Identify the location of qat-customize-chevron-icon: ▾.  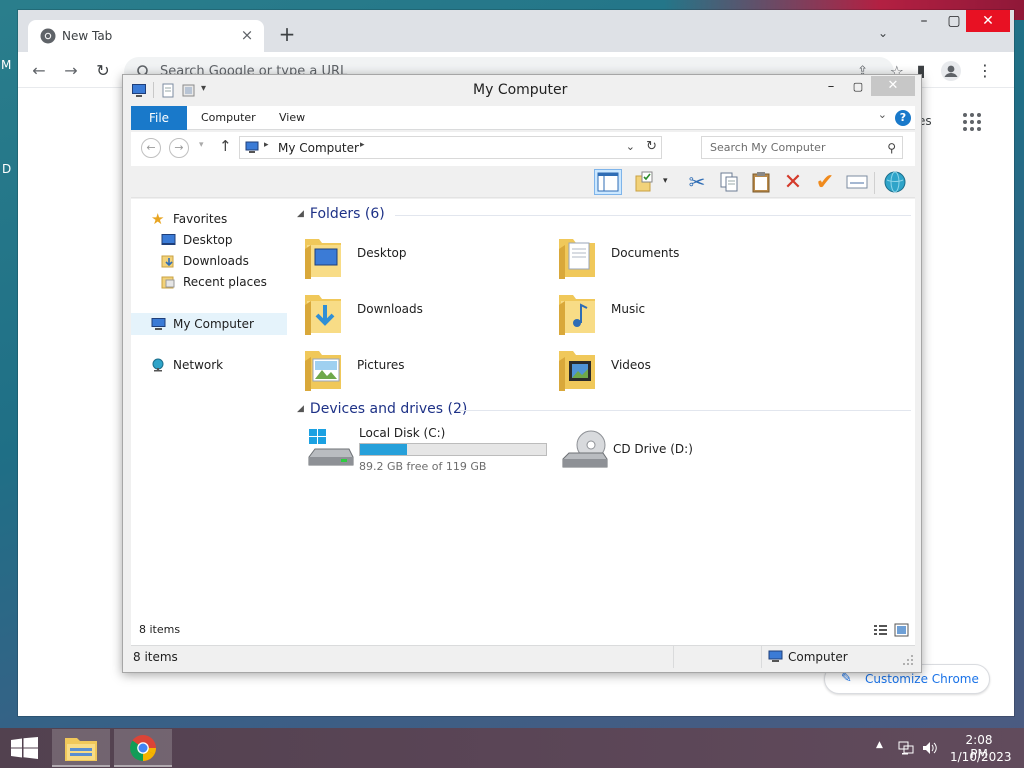
(203, 88).